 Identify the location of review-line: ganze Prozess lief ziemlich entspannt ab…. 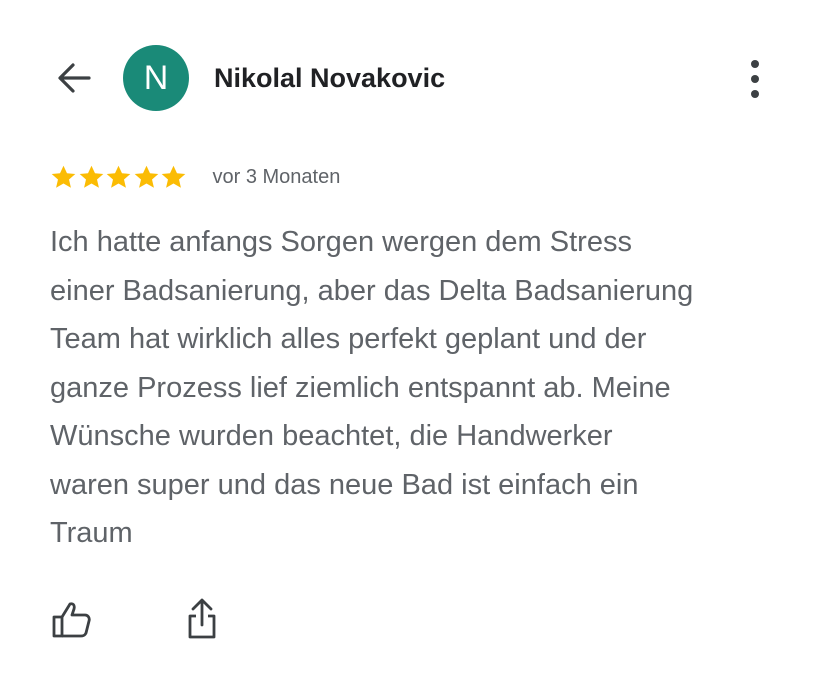
(360, 387).